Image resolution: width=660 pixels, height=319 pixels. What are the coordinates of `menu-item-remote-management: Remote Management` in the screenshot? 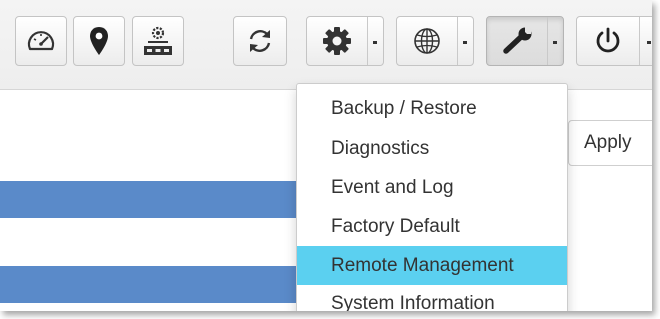 It's located at (432, 265).